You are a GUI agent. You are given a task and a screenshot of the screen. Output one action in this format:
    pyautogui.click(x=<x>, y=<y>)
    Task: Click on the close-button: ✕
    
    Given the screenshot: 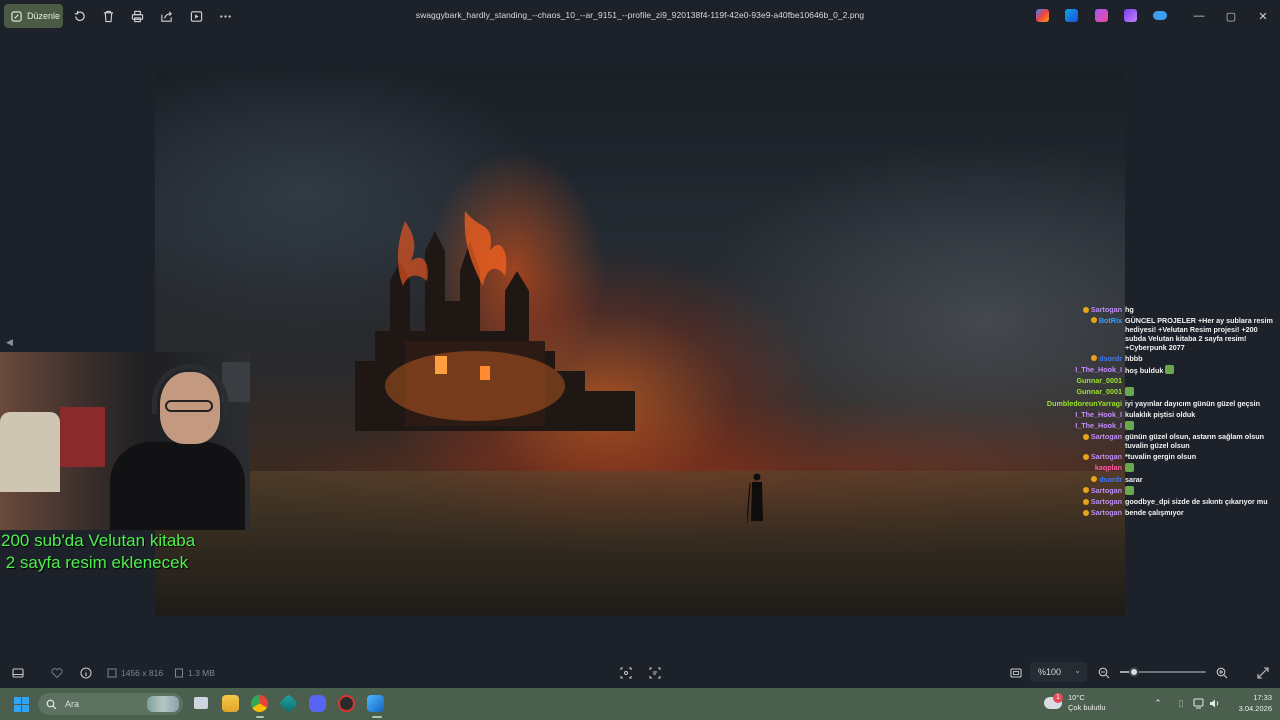 What is the action you would take?
    pyautogui.click(x=1263, y=16)
    